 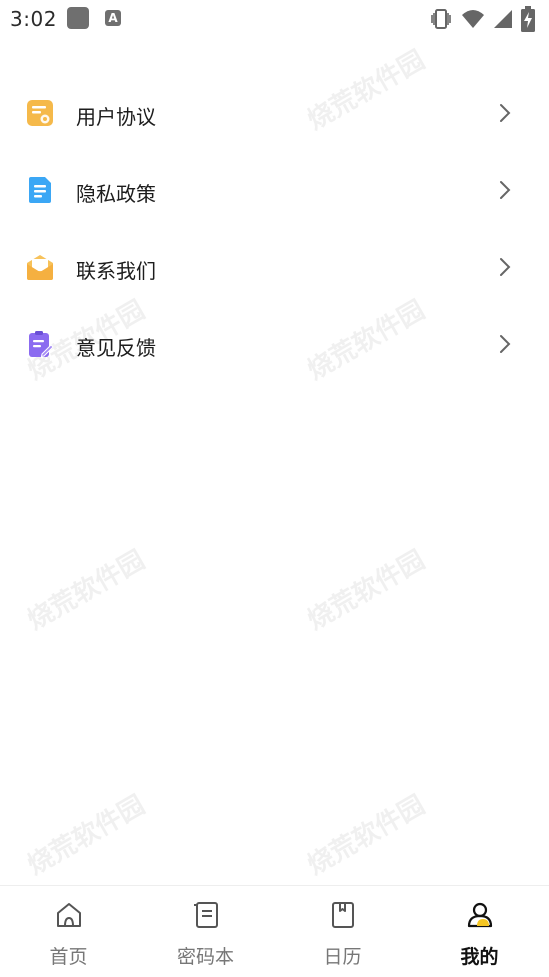 What do you see at coordinates (342, 931) in the screenshot?
I see `tab-calendar: 日历` at bounding box center [342, 931].